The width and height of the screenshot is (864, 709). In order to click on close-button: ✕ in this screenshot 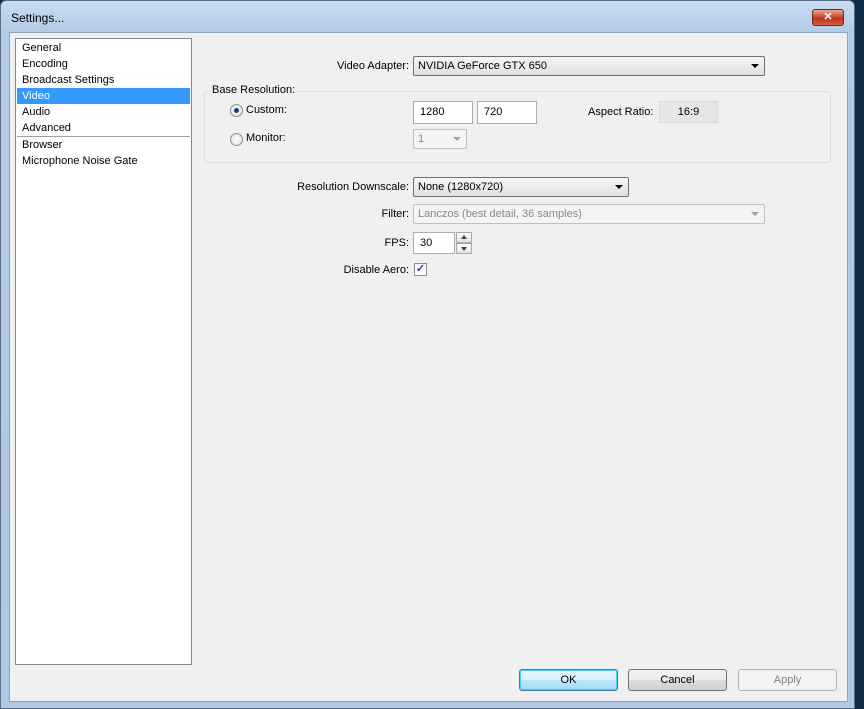, I will do `click(828, 17)`.